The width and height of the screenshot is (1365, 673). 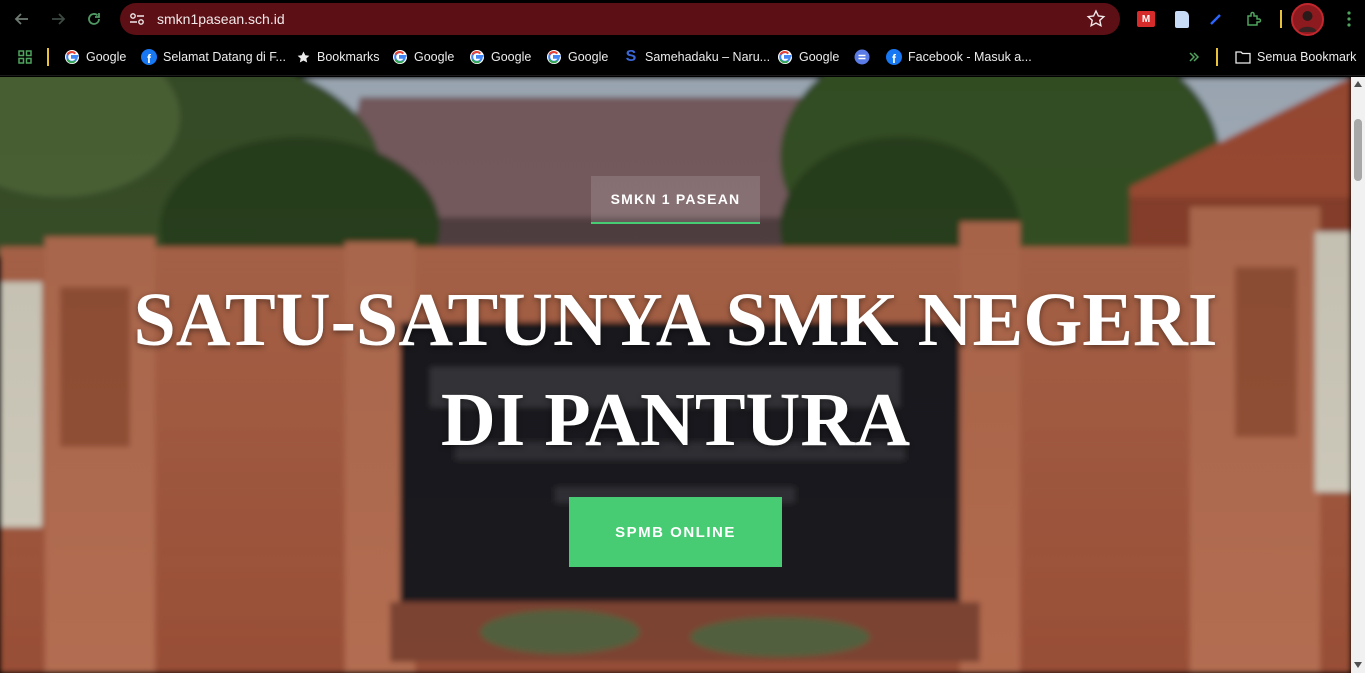 I want to click on bookmark-item-extension, so click(x=862, y=57).